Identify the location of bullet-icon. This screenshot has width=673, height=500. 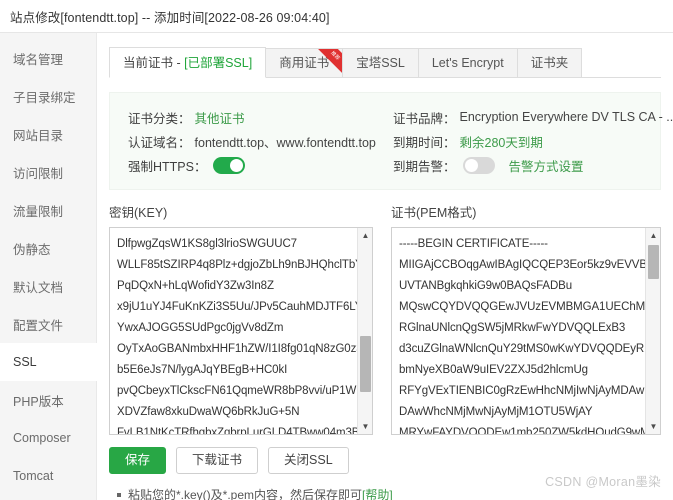
(119, 494).